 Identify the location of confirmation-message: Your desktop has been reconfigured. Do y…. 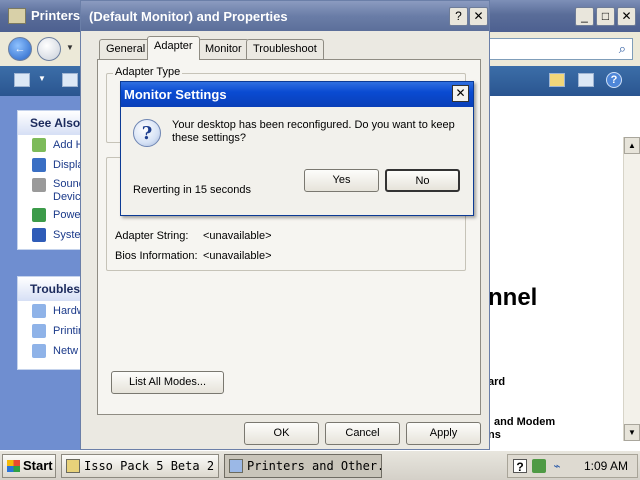
(313, 131).